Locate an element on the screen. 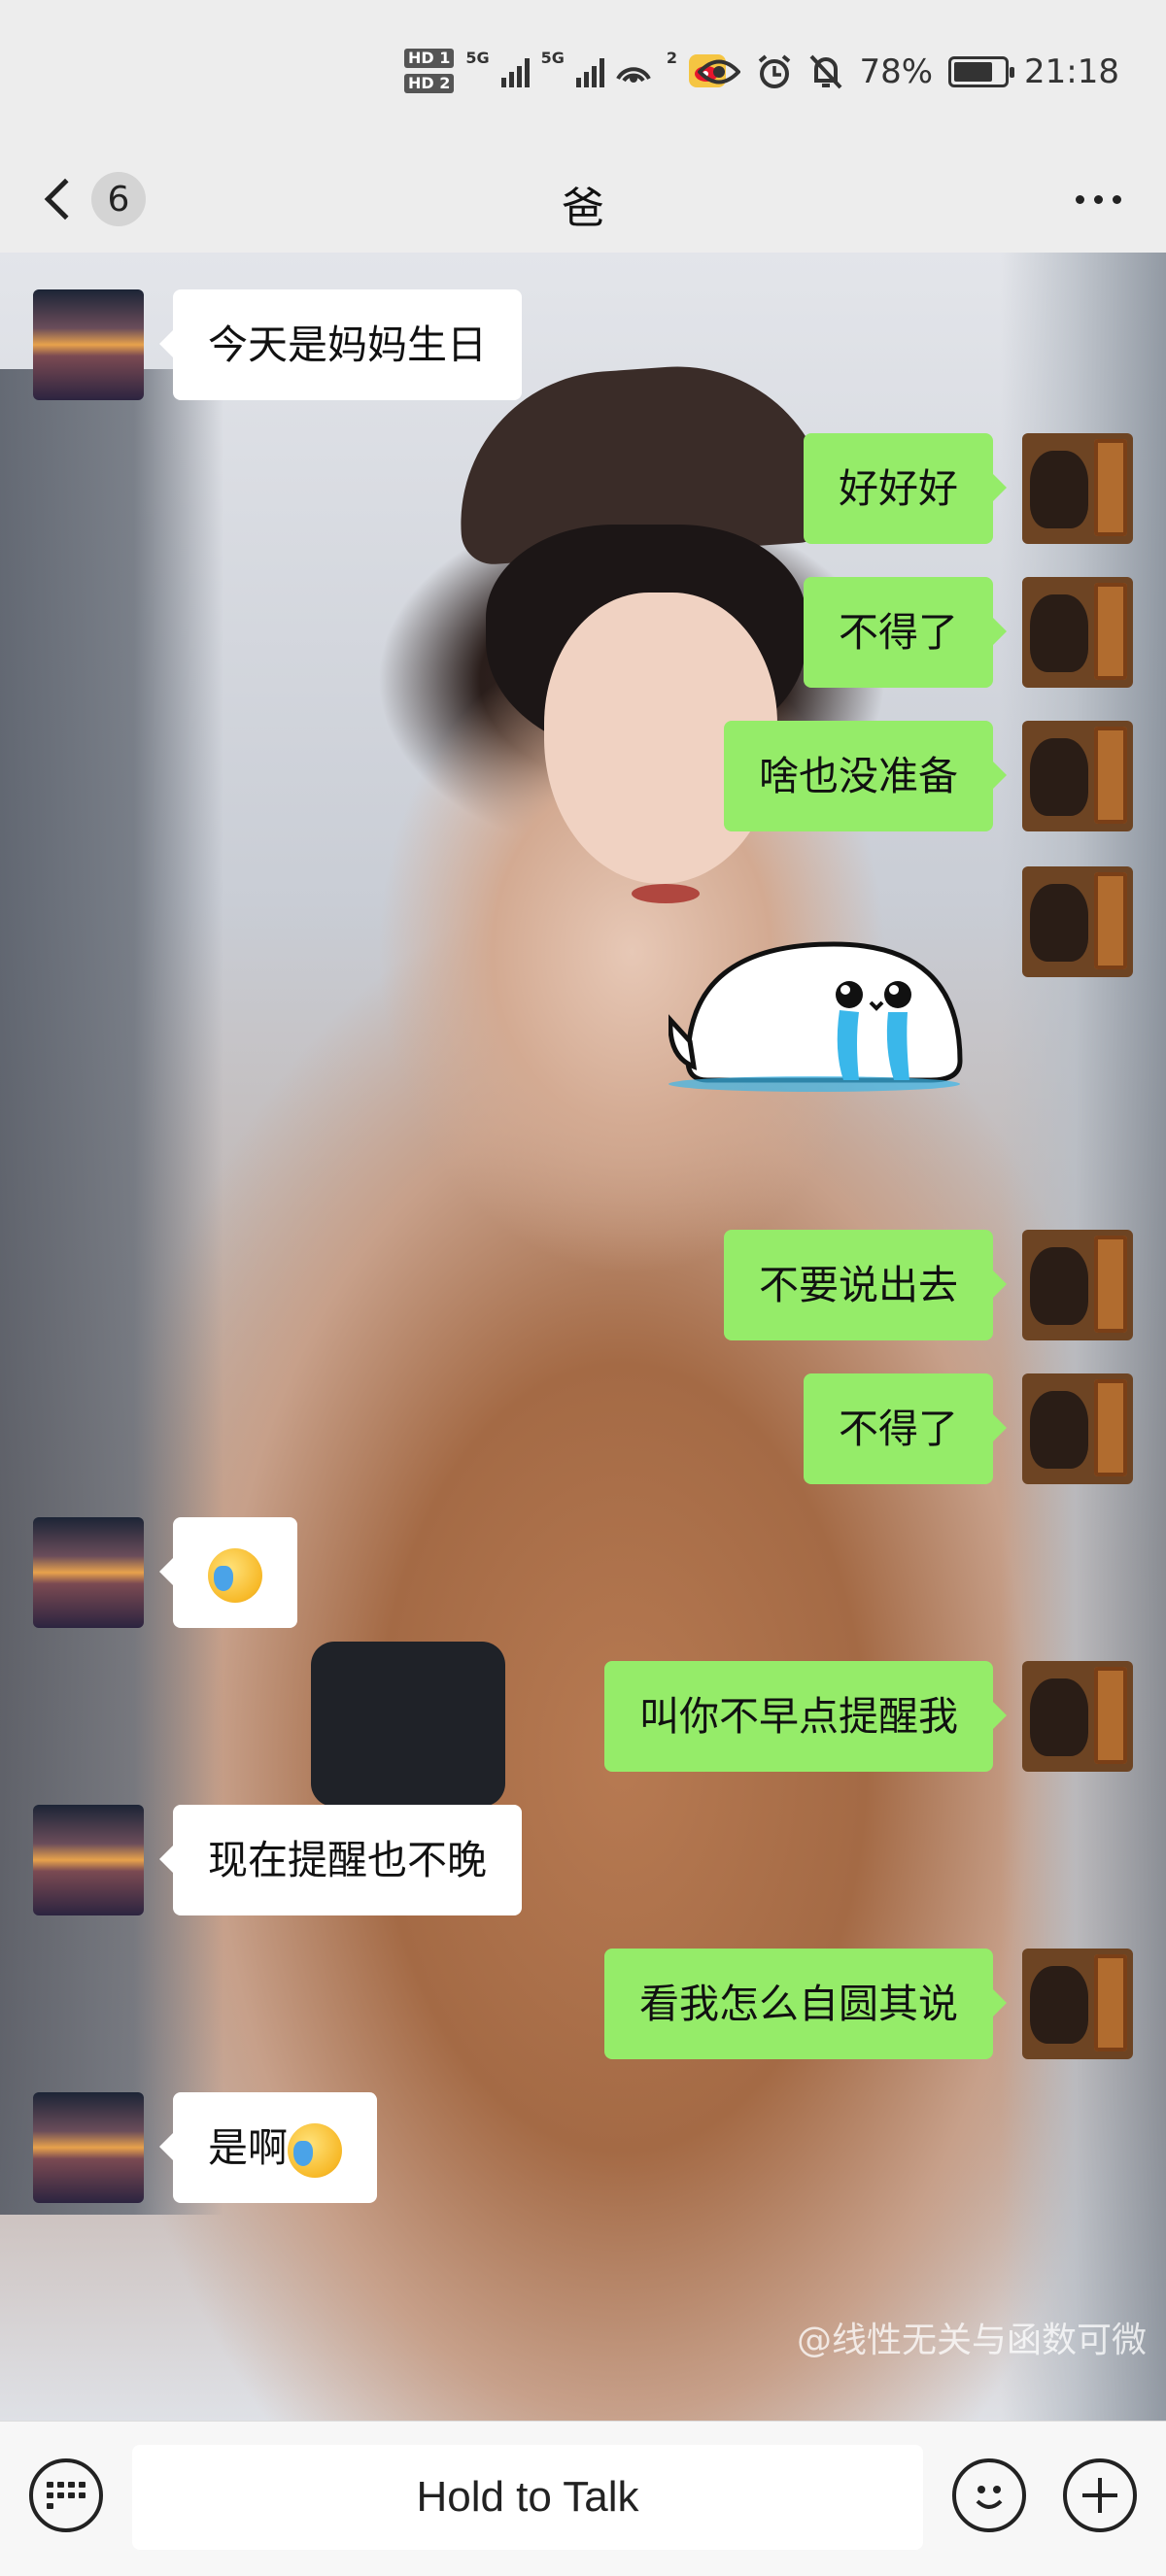 This screenshot has height=2576, width=1166. alarm-icon is located at coordinates (775, 71).